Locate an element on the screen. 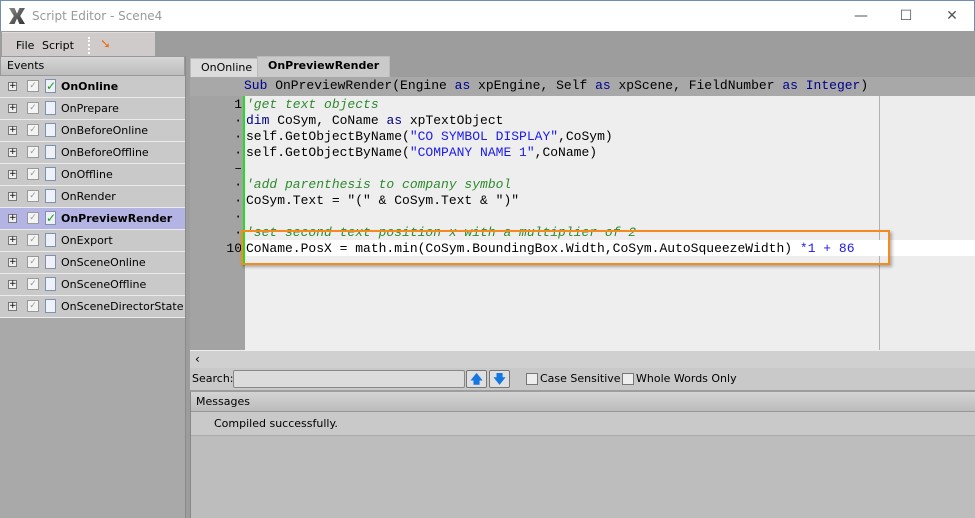 Image resolution: width=975 pixels, height=518 pixels. code-line: 'add parenthesis to company symbol is located at coordinates (378, 185).